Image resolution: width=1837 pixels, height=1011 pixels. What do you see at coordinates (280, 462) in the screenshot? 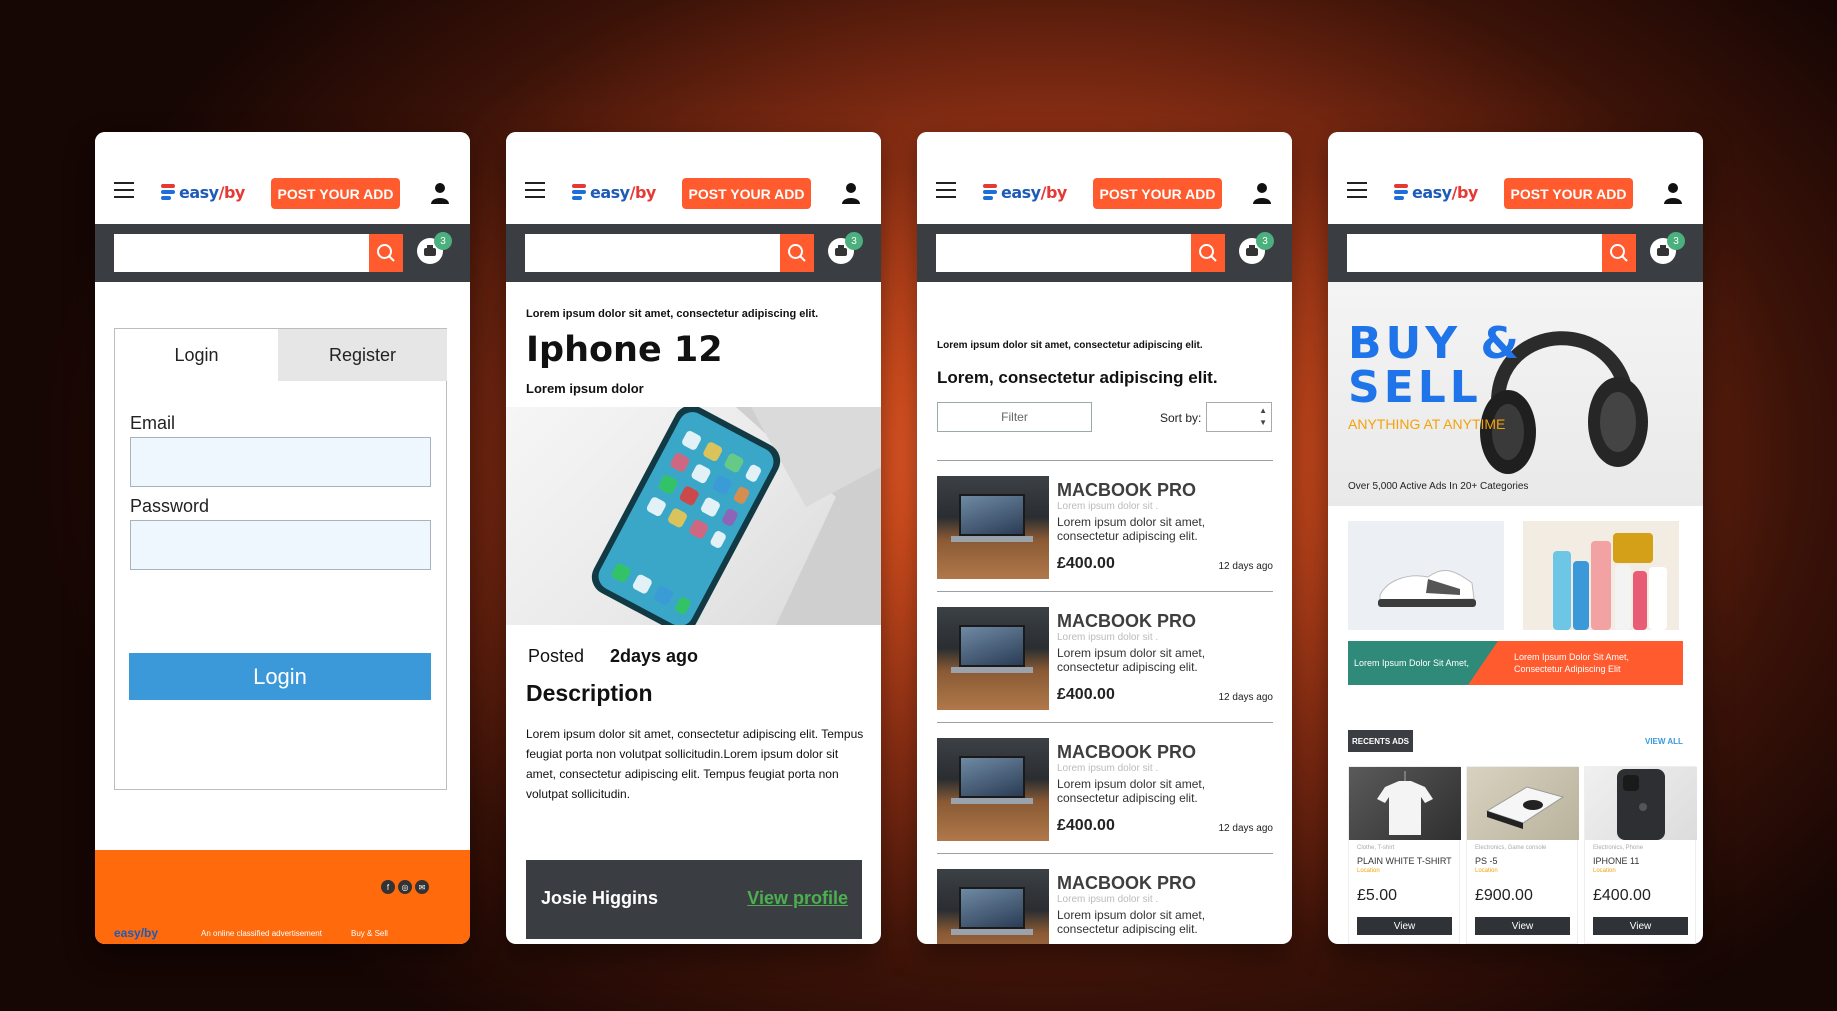
I see `email-field` at bounding box center [280, 462].